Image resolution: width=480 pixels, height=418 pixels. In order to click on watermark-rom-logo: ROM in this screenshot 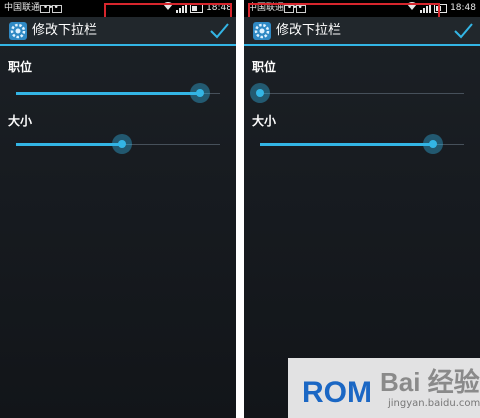, I will do `click(337, 392)`.